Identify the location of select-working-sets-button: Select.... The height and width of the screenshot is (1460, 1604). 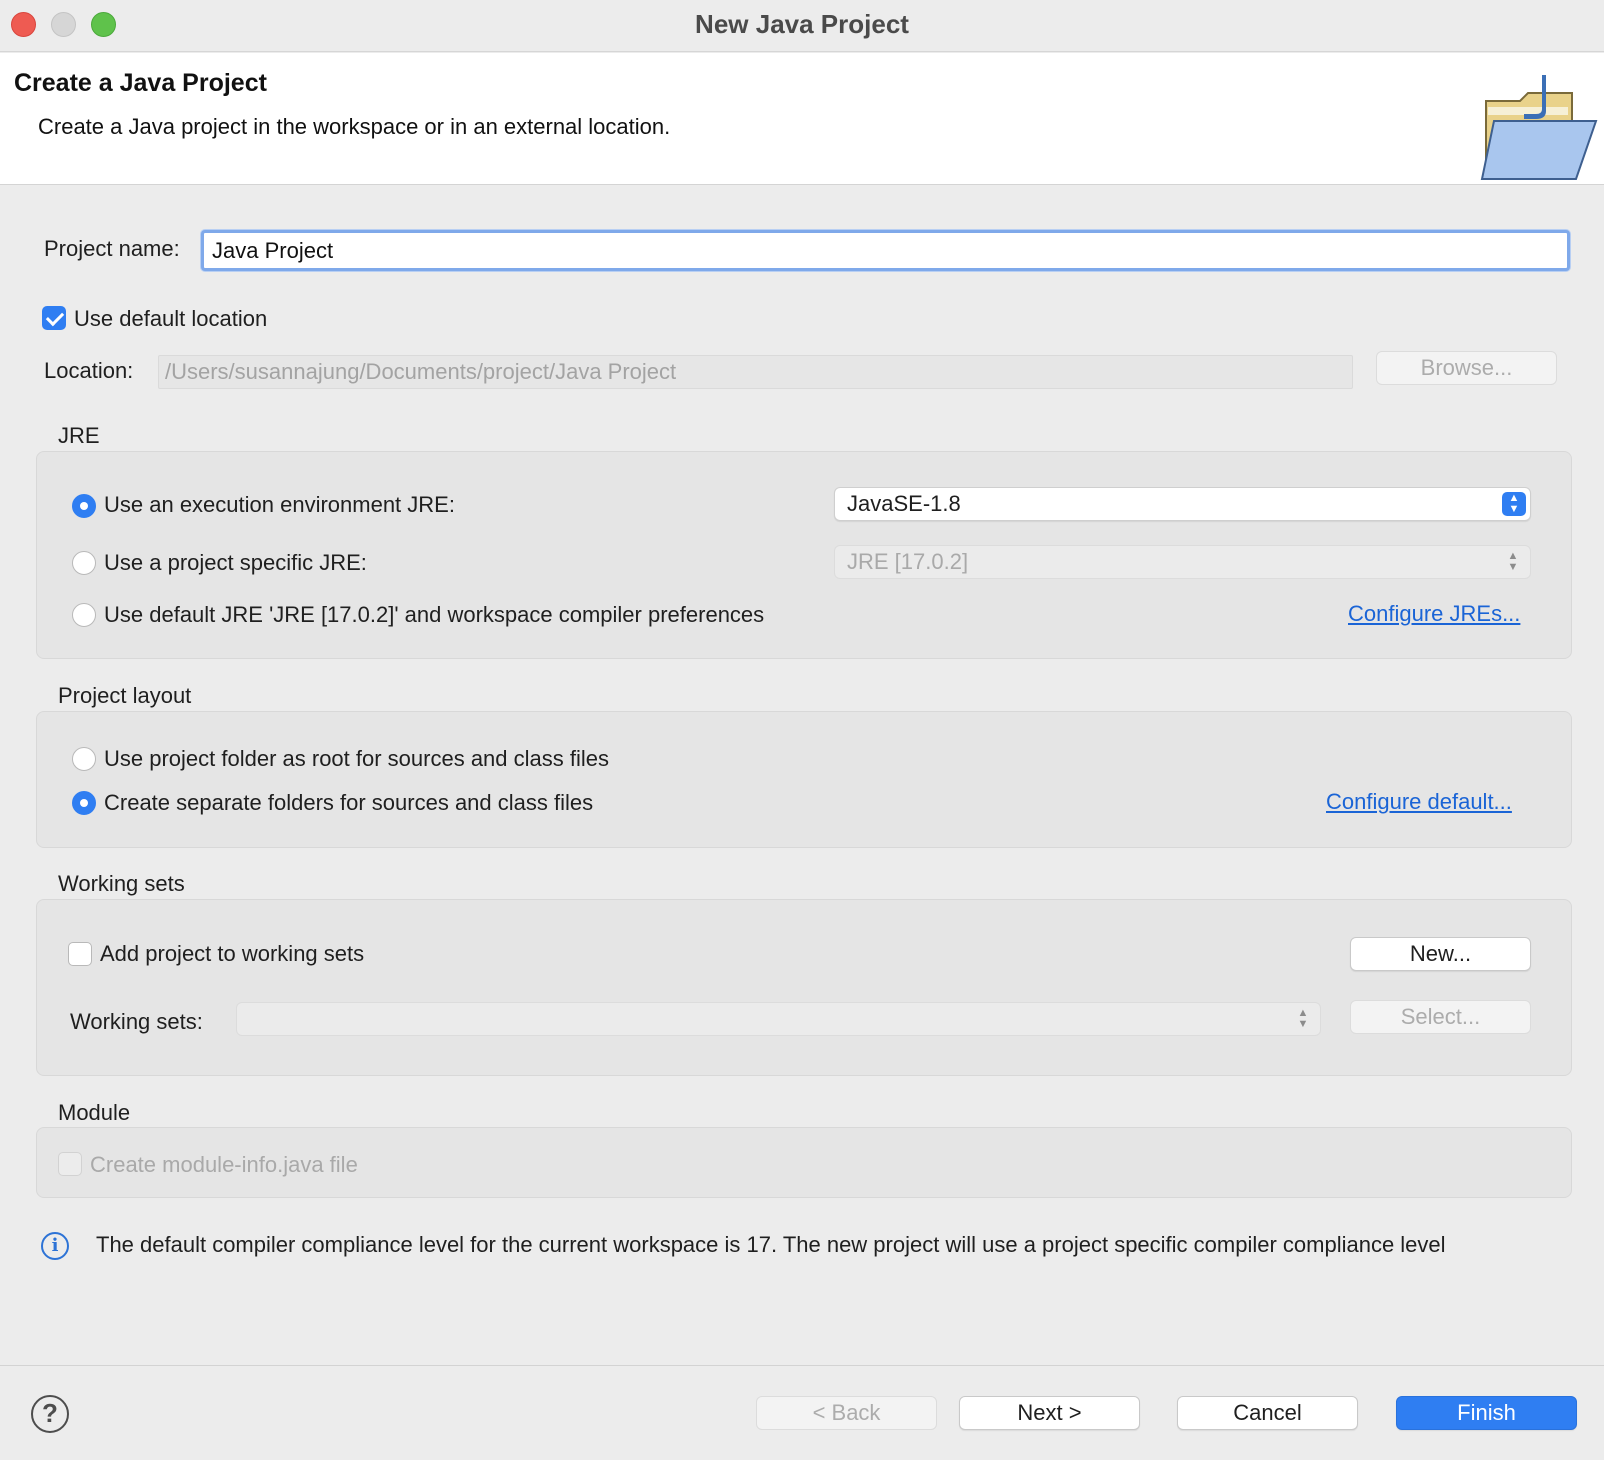
(1440, 1017).